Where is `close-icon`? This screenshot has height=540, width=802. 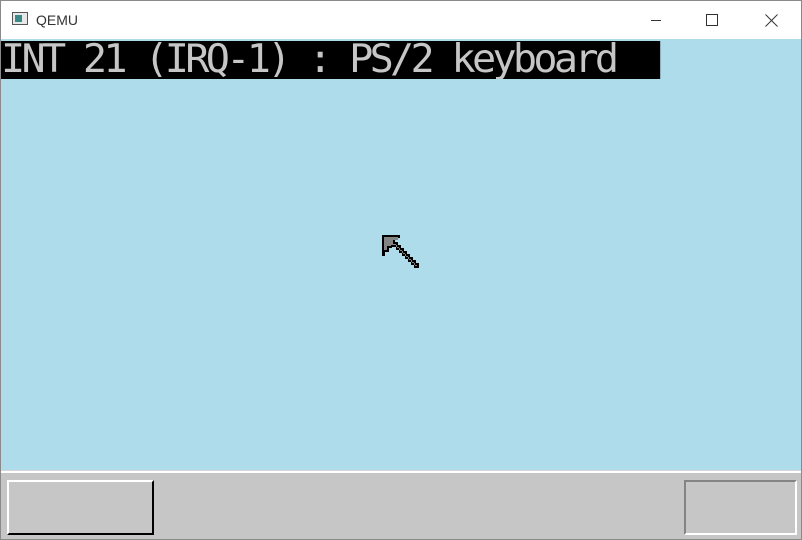 close-icon is located at coordinates (771, 20).